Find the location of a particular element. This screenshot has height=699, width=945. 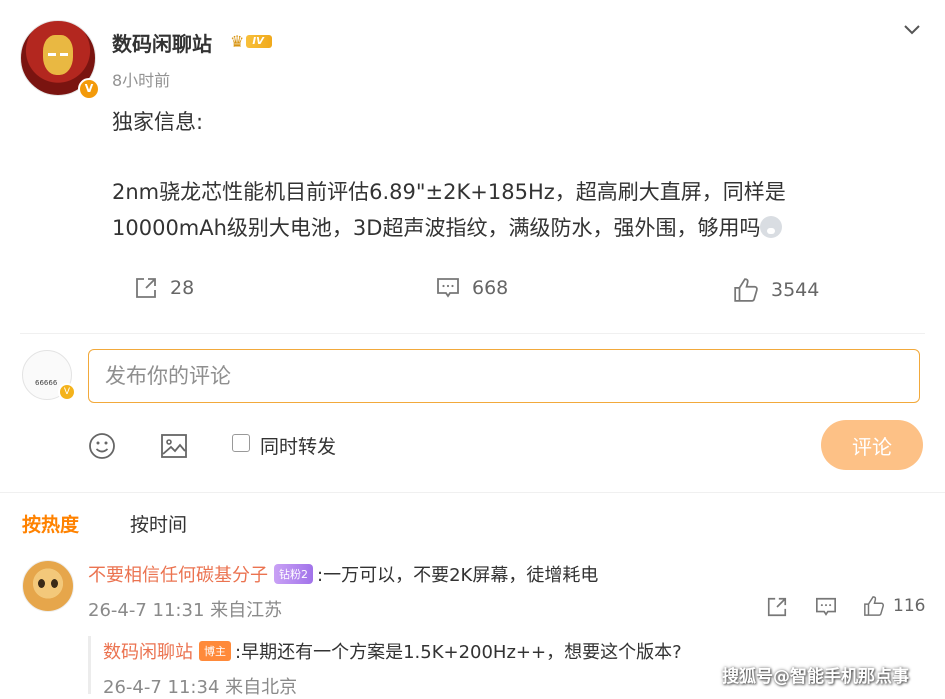

level-label: IV is located at coordinates (259, 41).